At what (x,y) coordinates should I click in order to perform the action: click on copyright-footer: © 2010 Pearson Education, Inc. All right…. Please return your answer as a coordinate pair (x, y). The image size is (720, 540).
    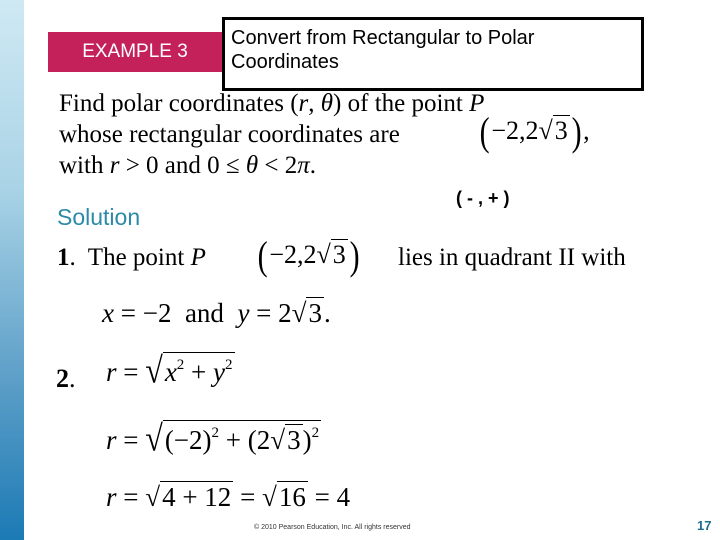
    Looking at the image, I should click on (332, 527).